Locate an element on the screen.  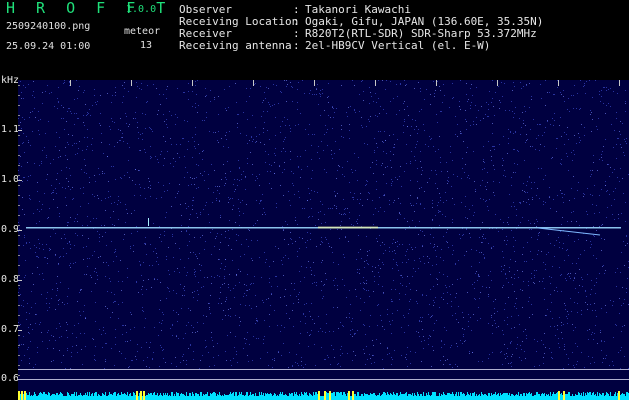
antenna-label: Receiving antenna is located at coordinates (235, 45).